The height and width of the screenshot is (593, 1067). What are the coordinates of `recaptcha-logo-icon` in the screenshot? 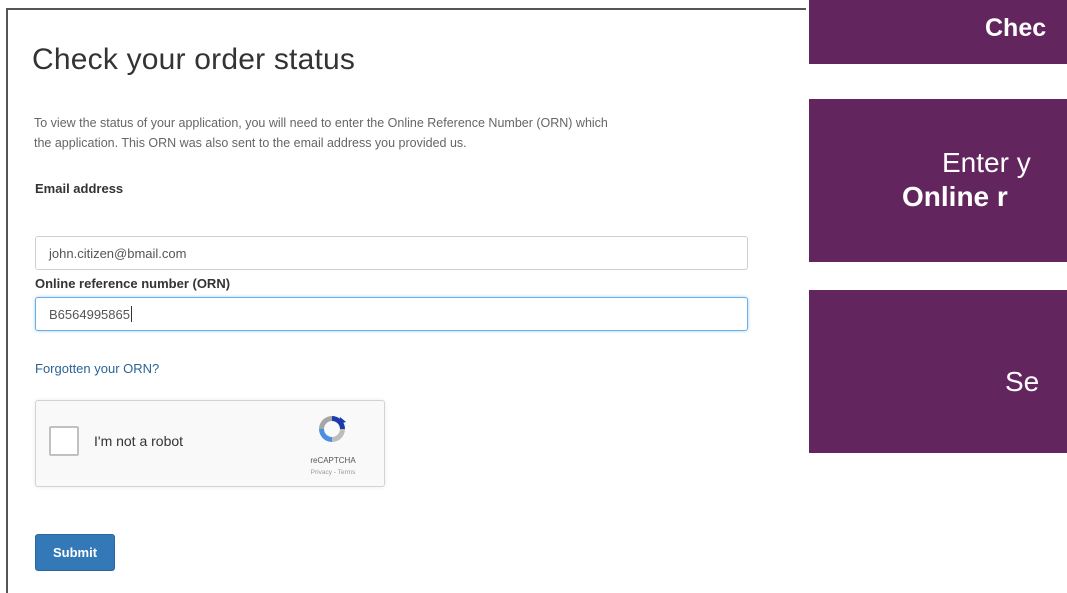 It's located at (332, 429).